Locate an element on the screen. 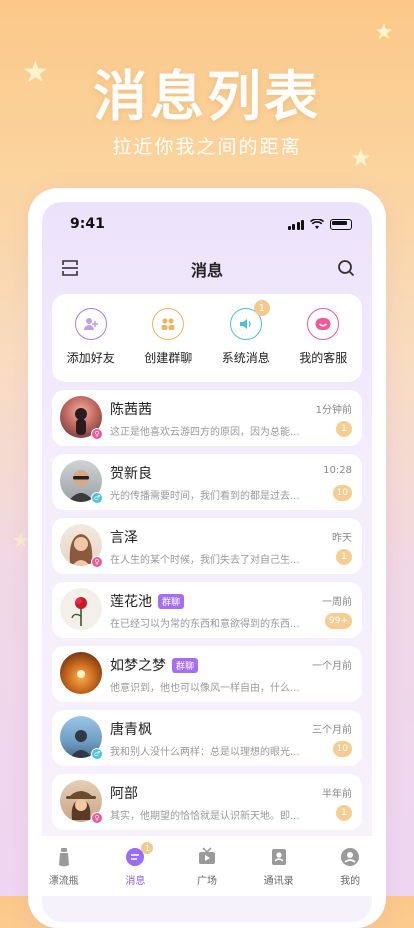 The height and width of the screenshot is (928, 414). contact-name: 贺新良 is located at coordinates (131, 474).